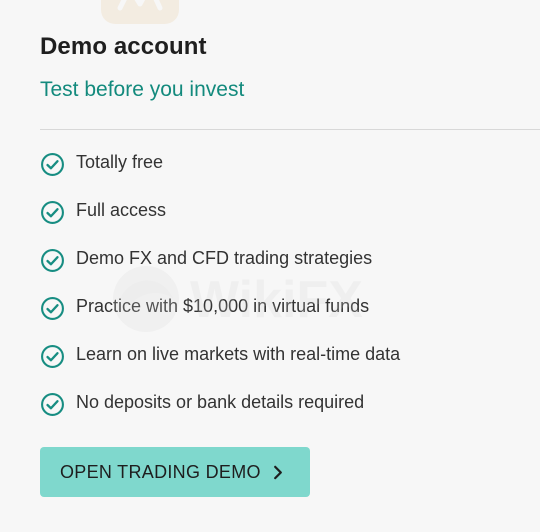 The image size is (540, 532). What do you see at coordinates (160, 471) in the screenshot?
I see `button-label: OPEN TRADING DEMO` at bounding box center [160, 471].